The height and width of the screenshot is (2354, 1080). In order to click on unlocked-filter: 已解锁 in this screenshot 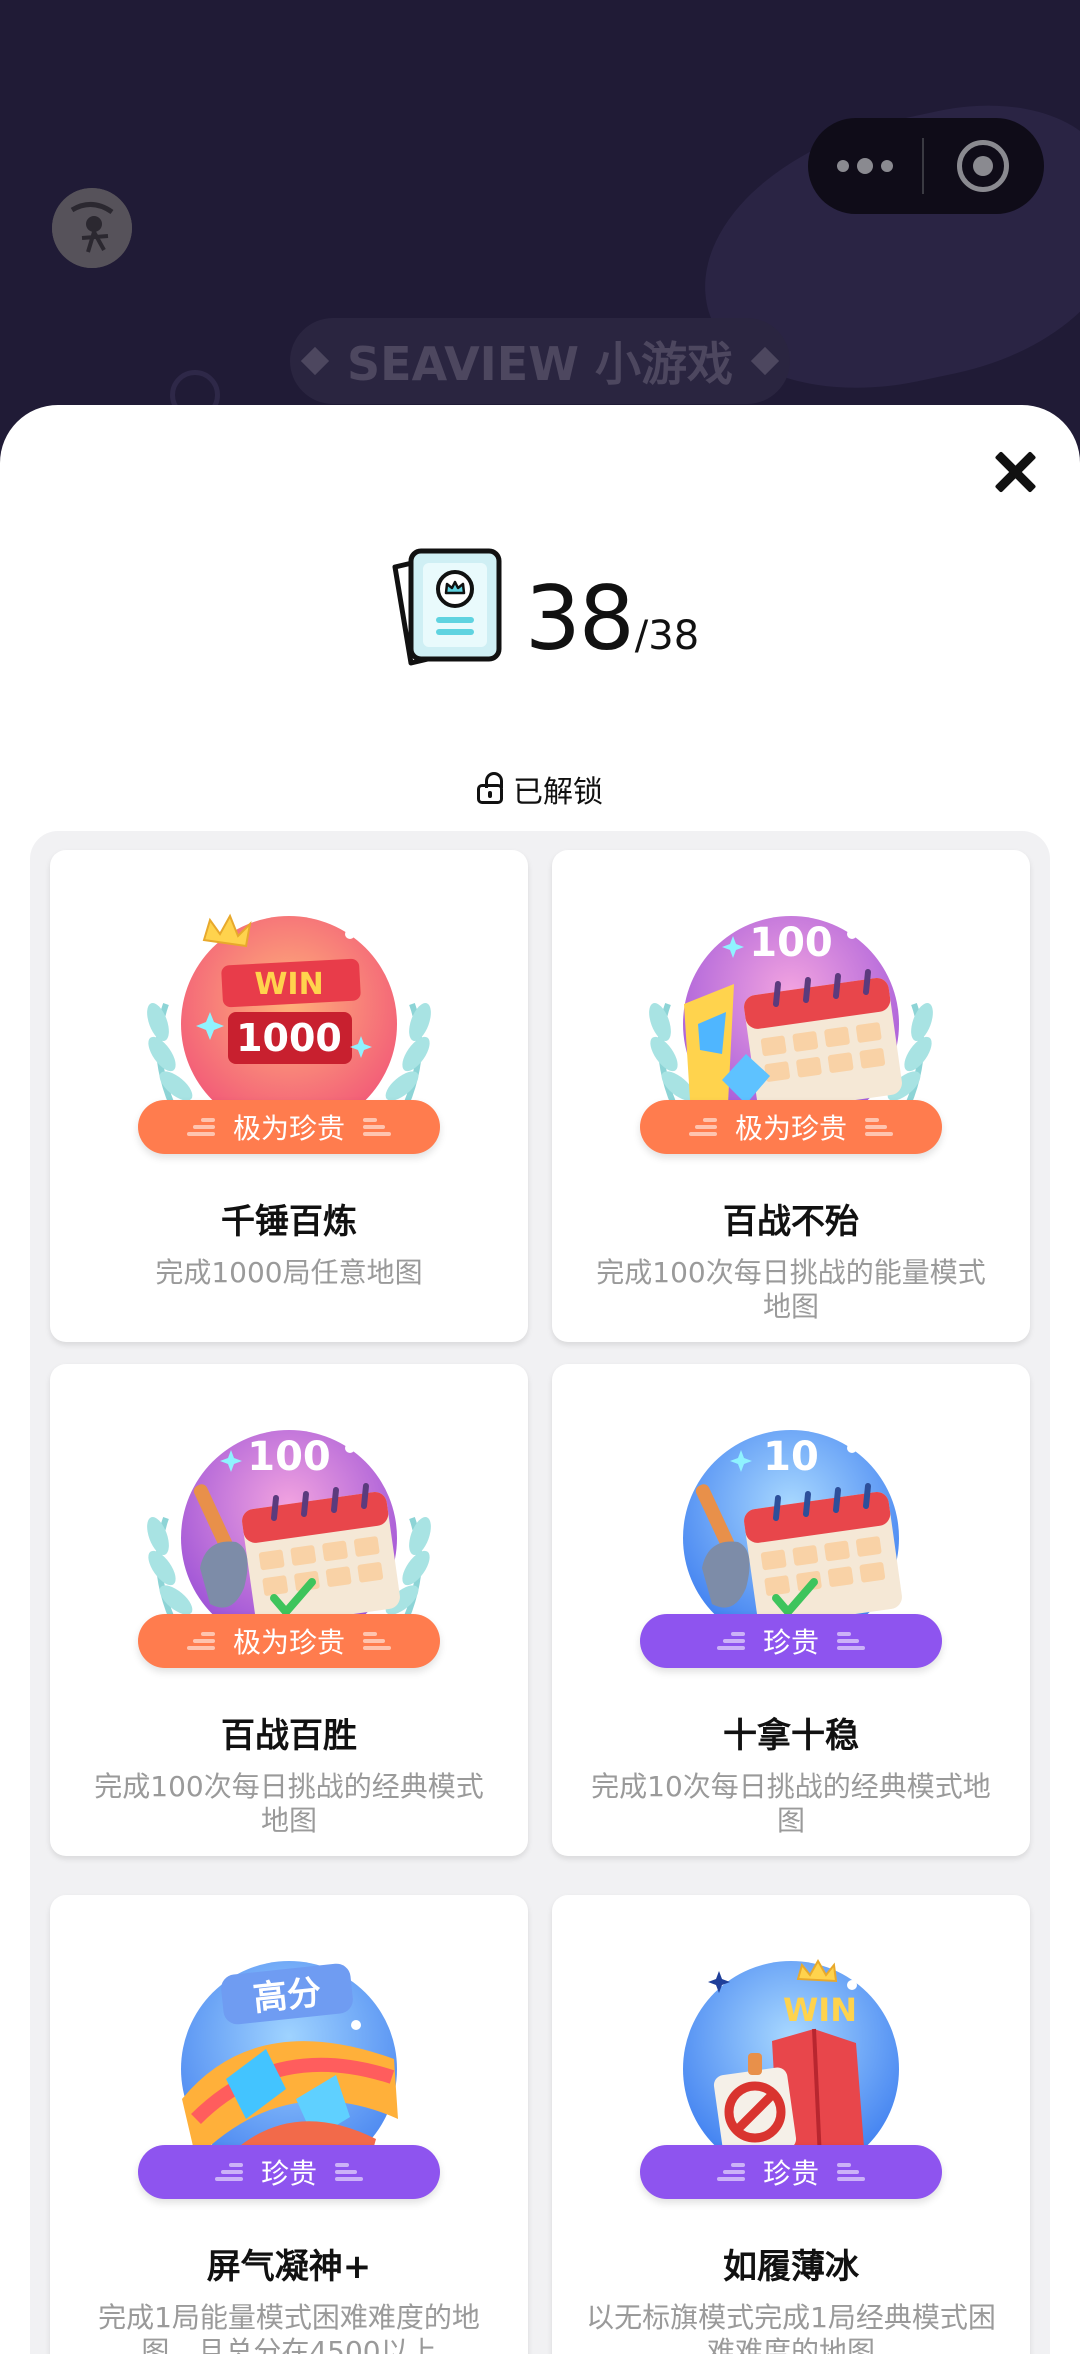, I will do `click(540, 789)`.